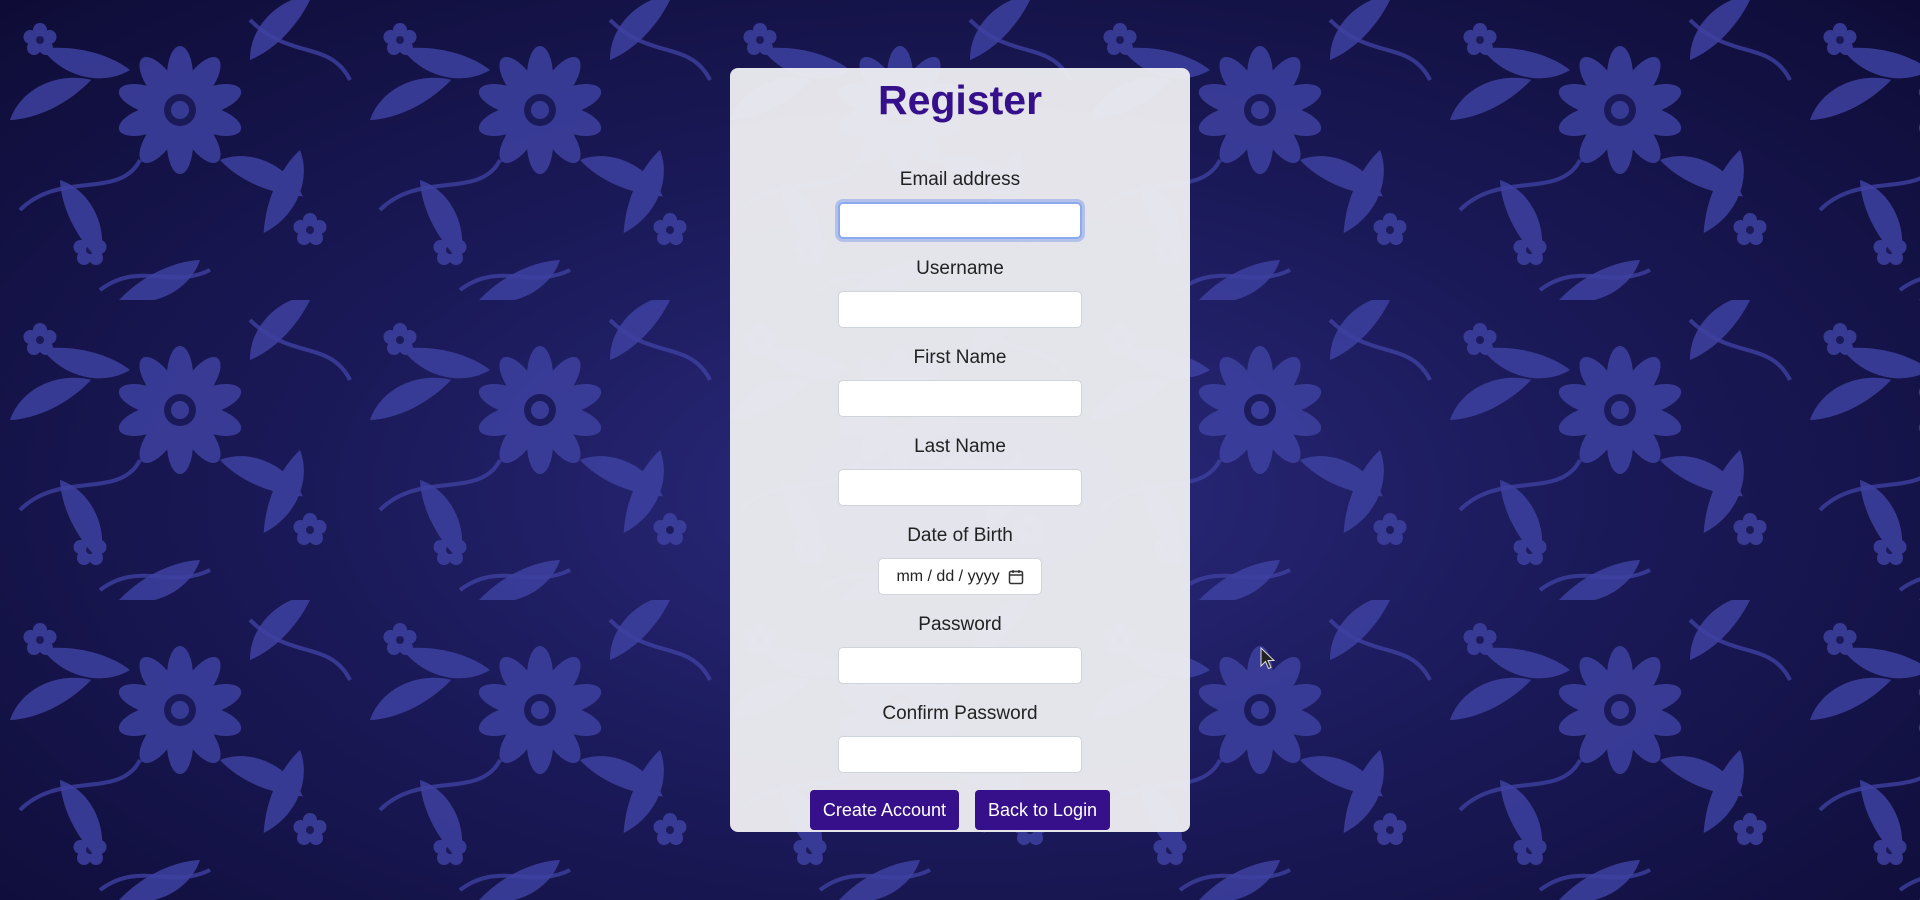 This screenshot has height=900, width=1920. Describe the element at coordinates (1268, 661) in the screenshot. I see `mouse-pointer-icon` at that location.